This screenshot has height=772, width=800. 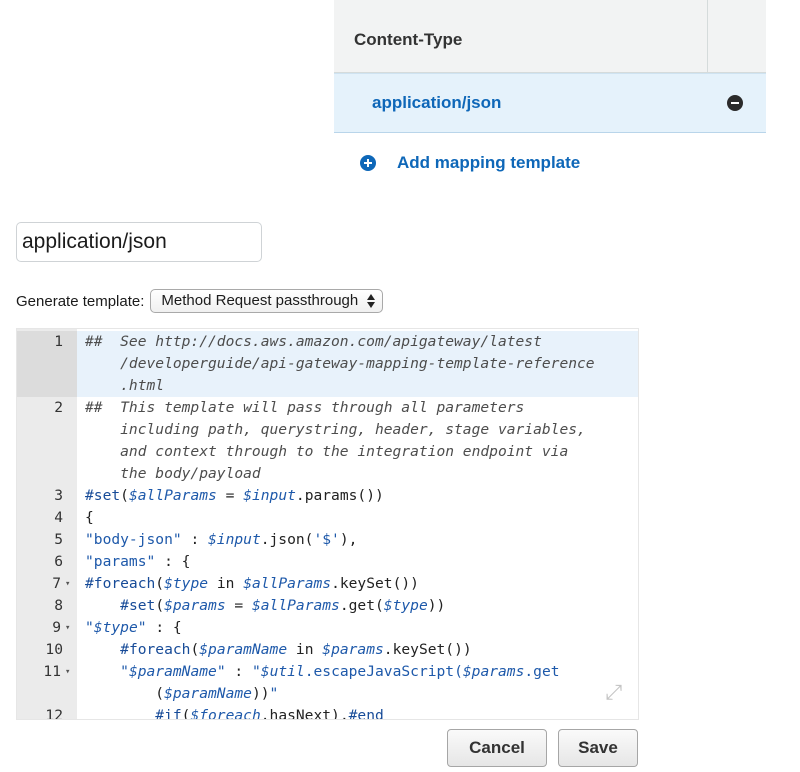 I want to click on content-type-column-header: Content-Type, so click(x=408, y=39).